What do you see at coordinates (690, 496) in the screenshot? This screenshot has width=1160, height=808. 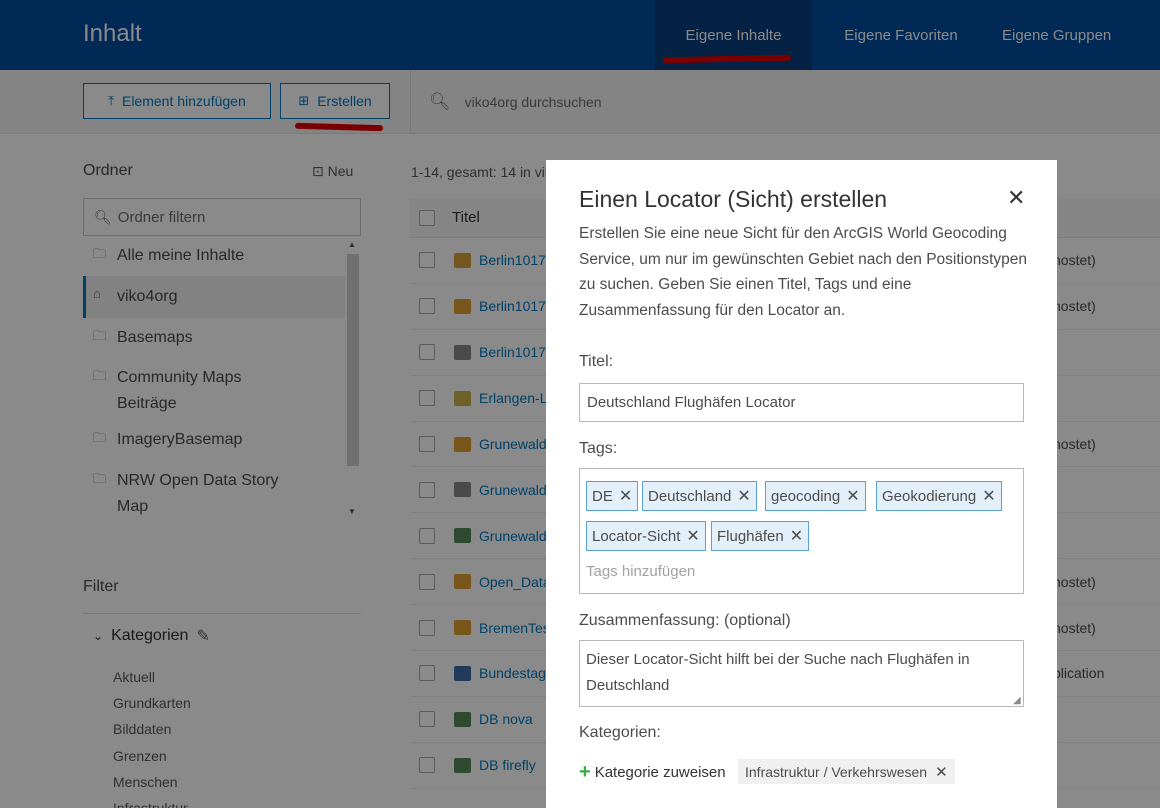 I see `tag-label: Deutschland` at bounding box center [690, 496].